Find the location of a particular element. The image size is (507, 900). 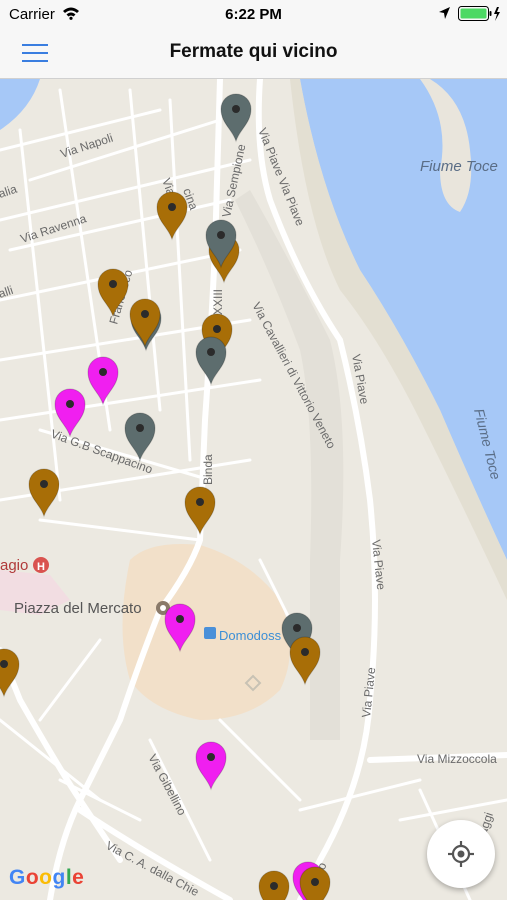

navigation-bar: Fermate qui vicino is located at coordinates (253, 53).